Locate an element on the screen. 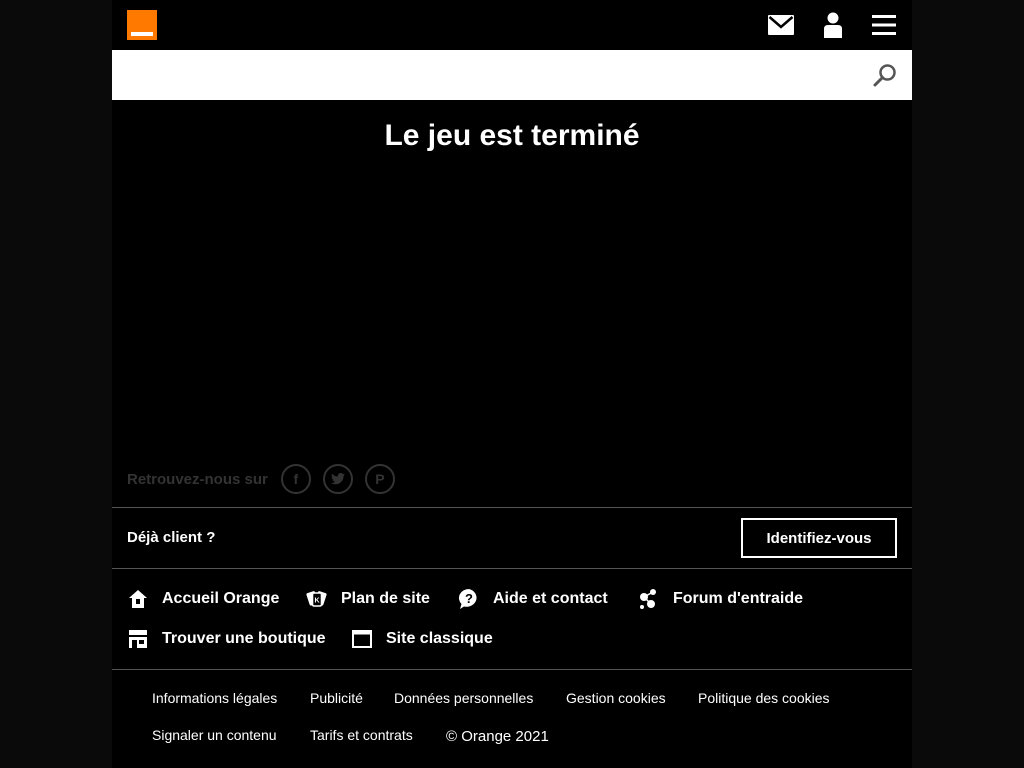 The width and height of the screenshot is (1024, 768). shop-icon is located at coordinates (138, 639).